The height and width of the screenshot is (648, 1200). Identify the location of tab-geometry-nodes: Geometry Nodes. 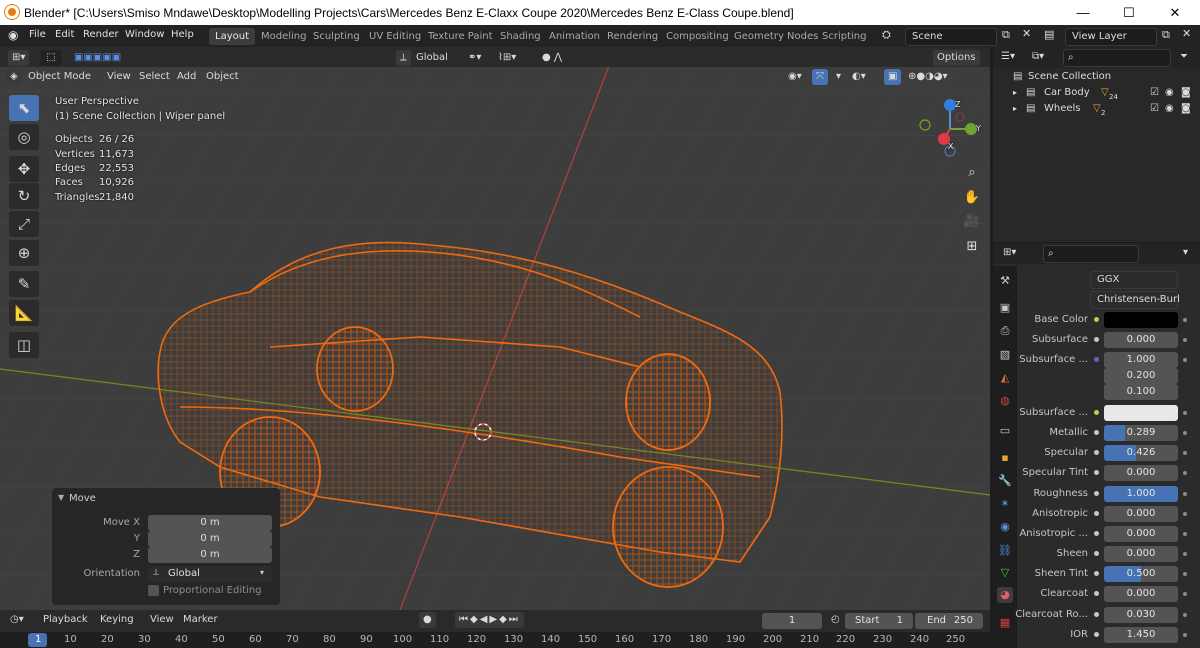
(776, 36).